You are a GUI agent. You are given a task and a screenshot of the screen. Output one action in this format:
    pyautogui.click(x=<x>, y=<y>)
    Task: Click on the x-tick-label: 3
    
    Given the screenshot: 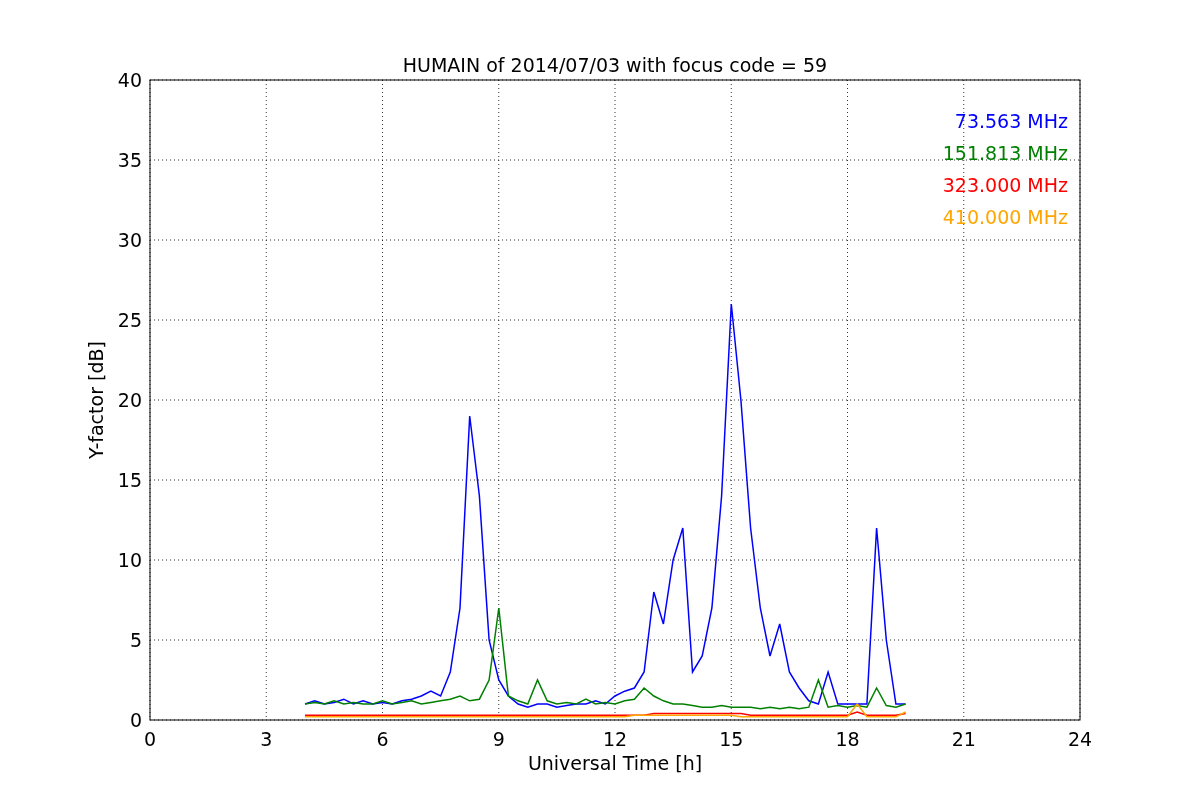 What is the action you would take?
    pyautogui.click(x=266, y=739)
    